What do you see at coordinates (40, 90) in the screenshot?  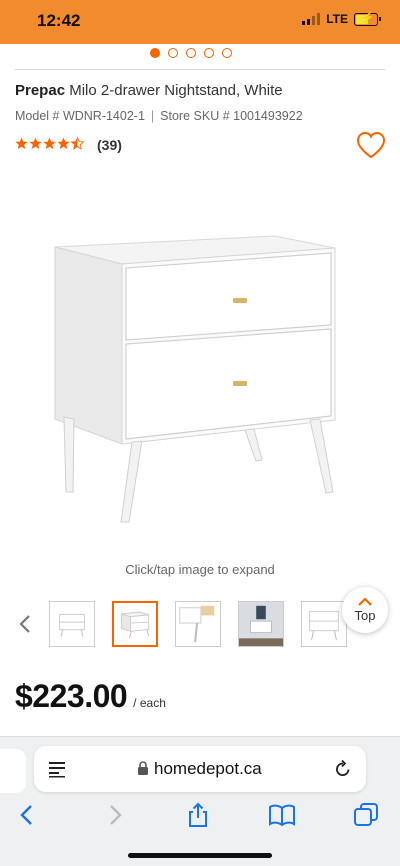 I see `product-brand: Prepac` at bounding box center [40, 90].